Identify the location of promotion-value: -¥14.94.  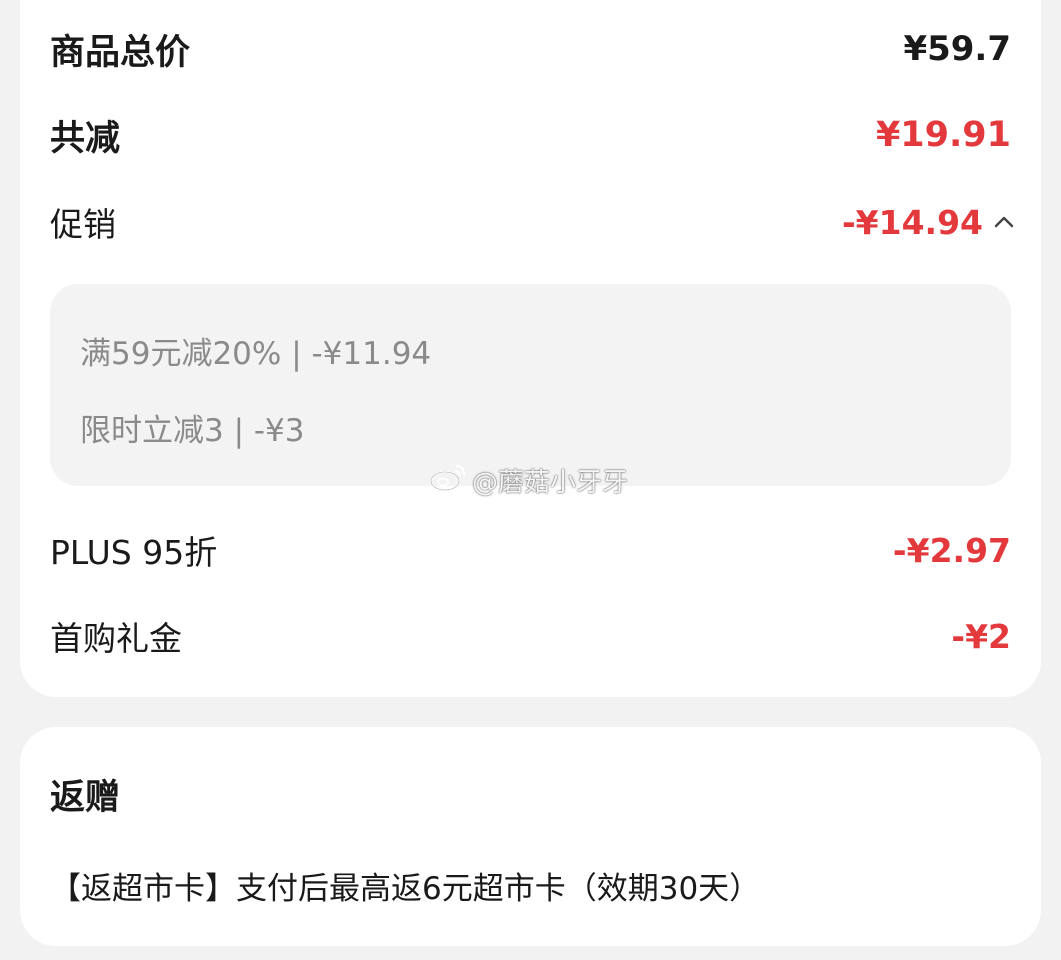
(912, 222).